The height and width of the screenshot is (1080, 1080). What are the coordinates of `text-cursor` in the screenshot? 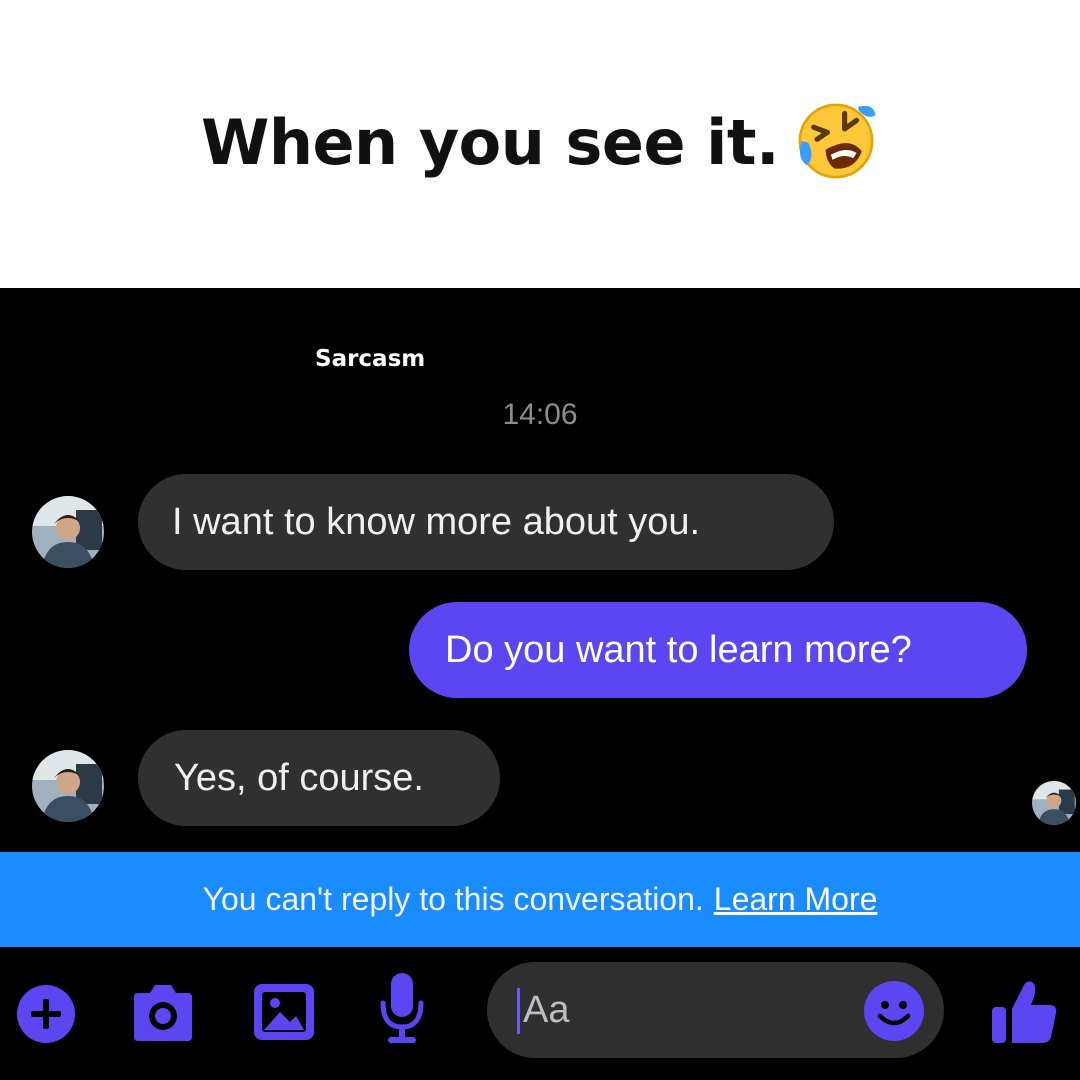 It's located at (518, 1011).